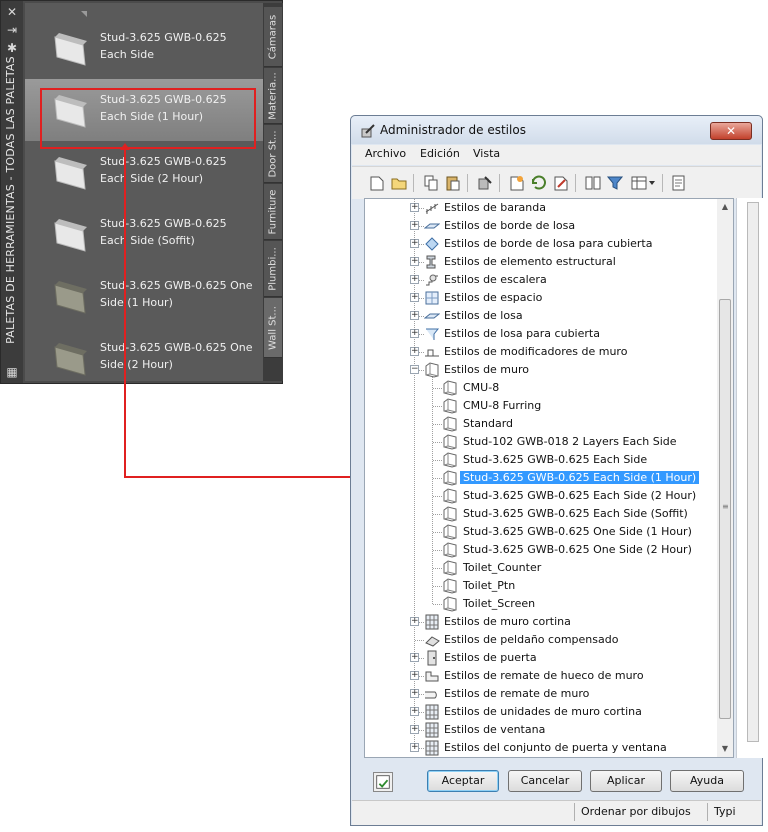 The height and width of the screenshot is (832, 768). What do you see at coordinates (541, 586) in the screenshot?
I see `tree-style-row: Toilet_Ptn` at bounding box center [541, 586].